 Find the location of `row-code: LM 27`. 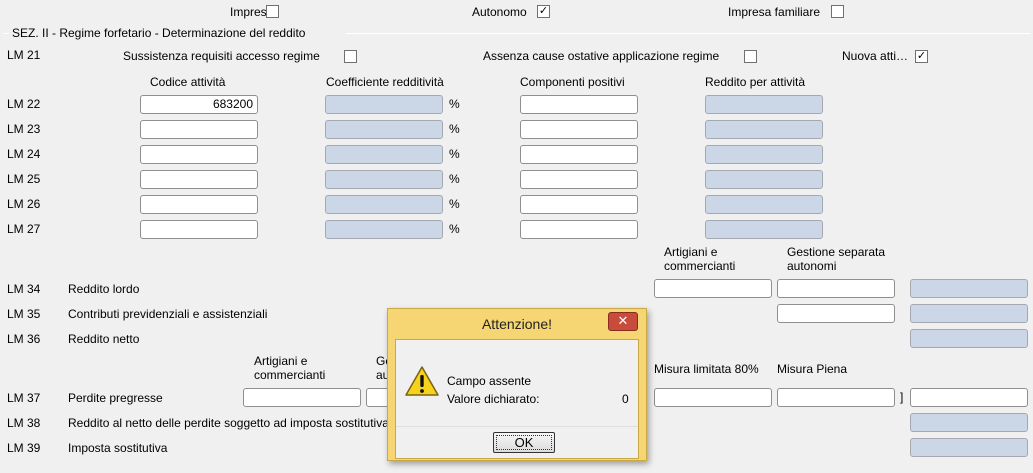

row-code: LM 27 is located at coordinates (24, 229).